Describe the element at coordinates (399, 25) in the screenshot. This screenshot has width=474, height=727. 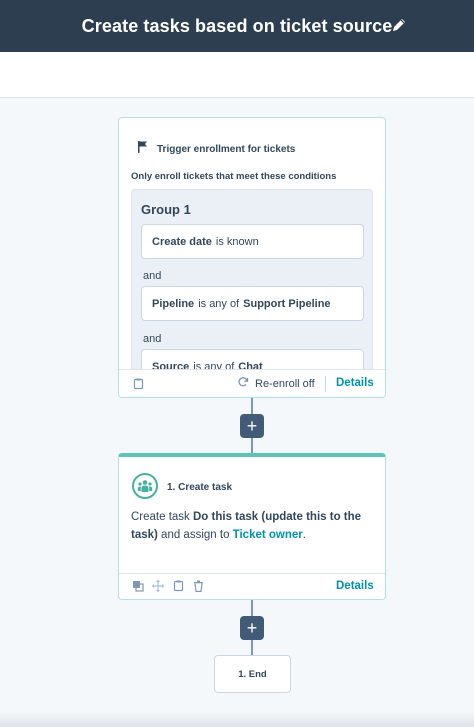
I see `pencil-icon` at that location.